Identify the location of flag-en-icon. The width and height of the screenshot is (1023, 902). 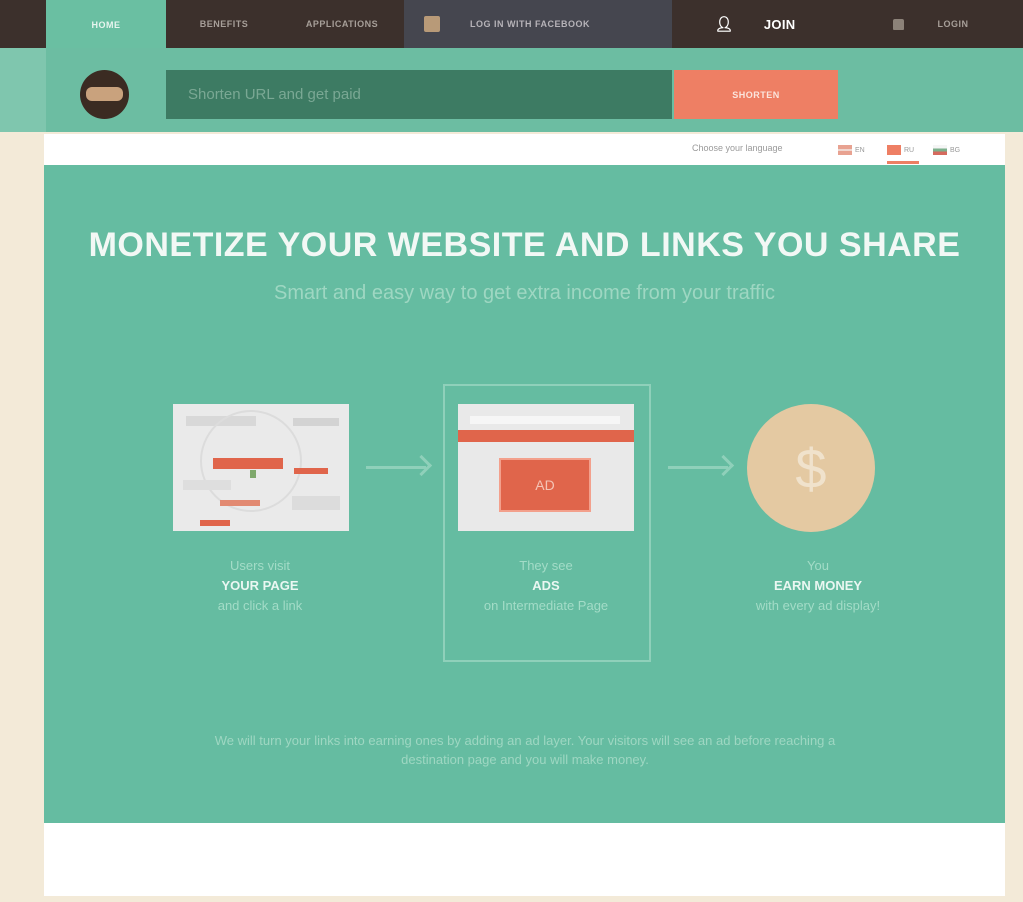
(845, 150).